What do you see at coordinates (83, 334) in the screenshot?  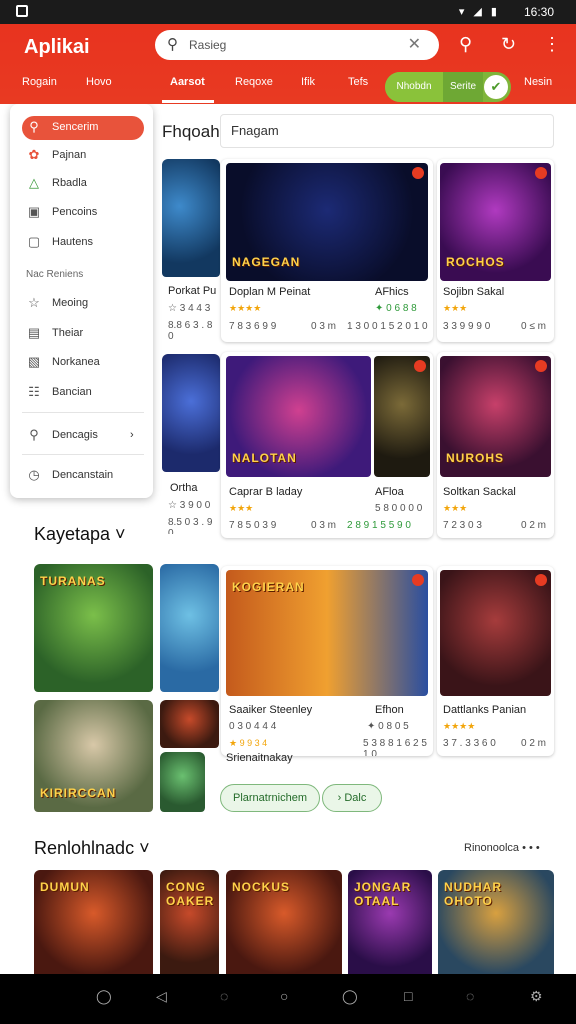 I see `drawer-item-calendar: ▤ Theiar` at bounding box center [83, 334].